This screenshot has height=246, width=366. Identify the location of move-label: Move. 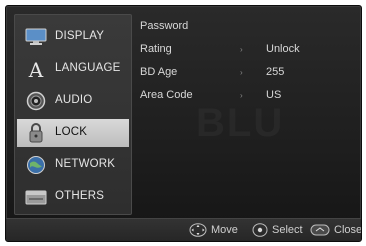
(224, 230).